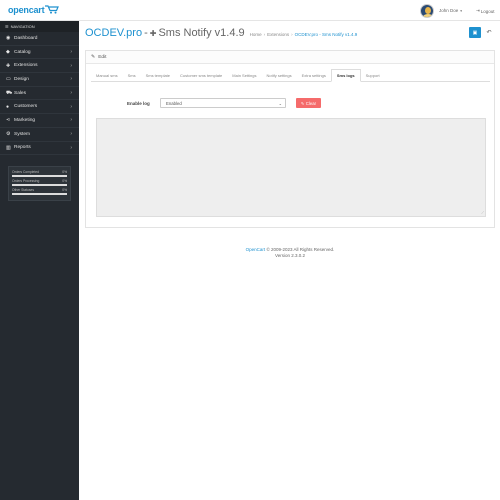 This screenshot has height=500, width=500. Describe the element at coordinates (9, 92) in the screenshot. I see `cart-icon: ⛟` at that location.